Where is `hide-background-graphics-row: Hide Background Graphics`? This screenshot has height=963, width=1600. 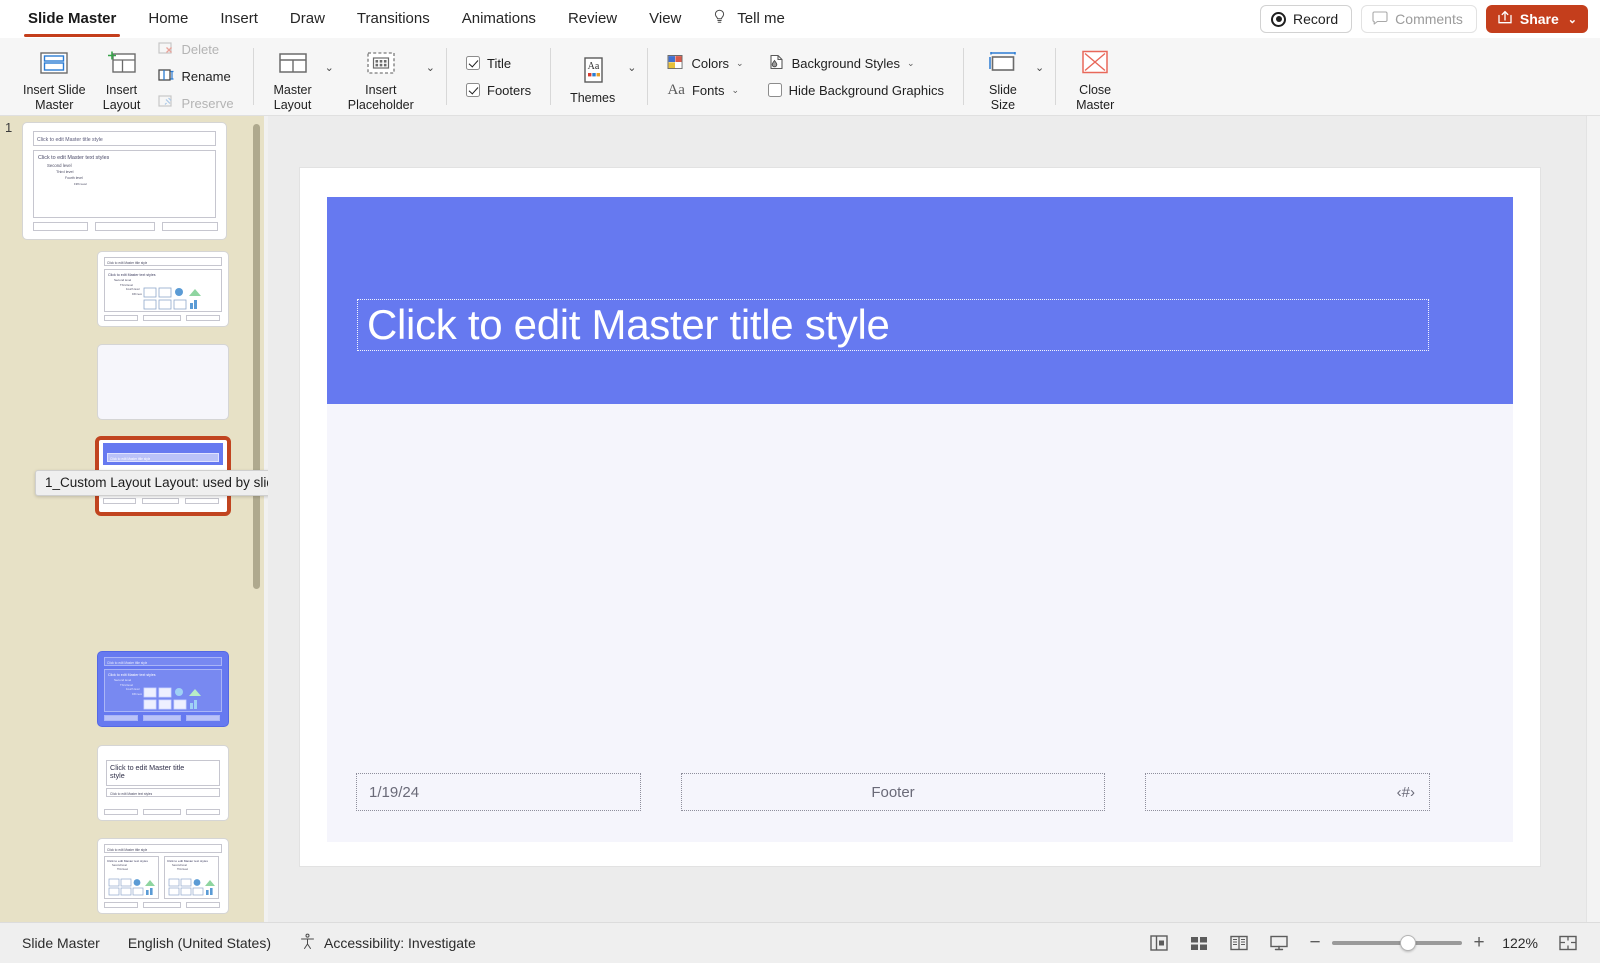
hide-background-graphics-row: Hide Background Graphics is located at coordinates (856, 90).